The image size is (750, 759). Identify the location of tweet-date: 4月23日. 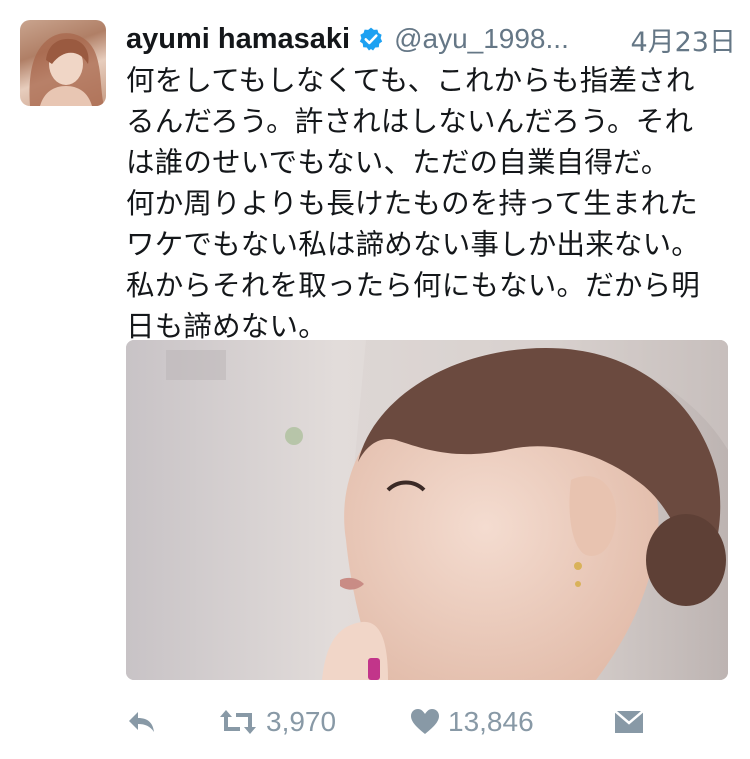
(683, 39).